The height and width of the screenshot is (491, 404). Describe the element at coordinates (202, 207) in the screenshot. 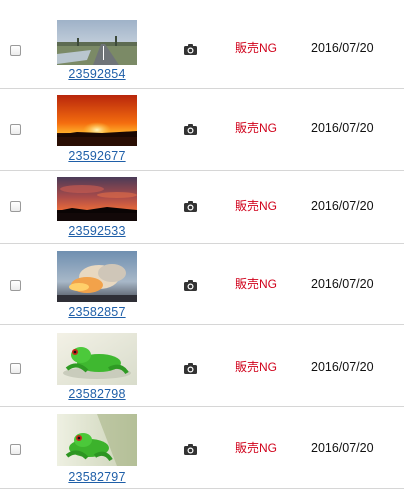

I see `list-item: 23592533 販売NG 2016/07/20` at that location.